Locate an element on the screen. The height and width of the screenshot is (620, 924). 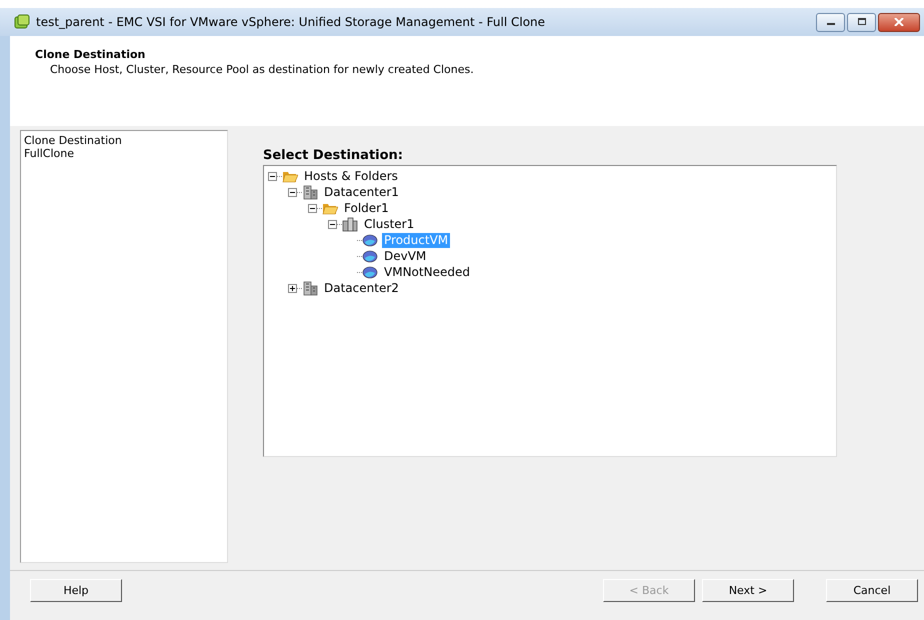
expand-icon is located at coordinates (292, 288).